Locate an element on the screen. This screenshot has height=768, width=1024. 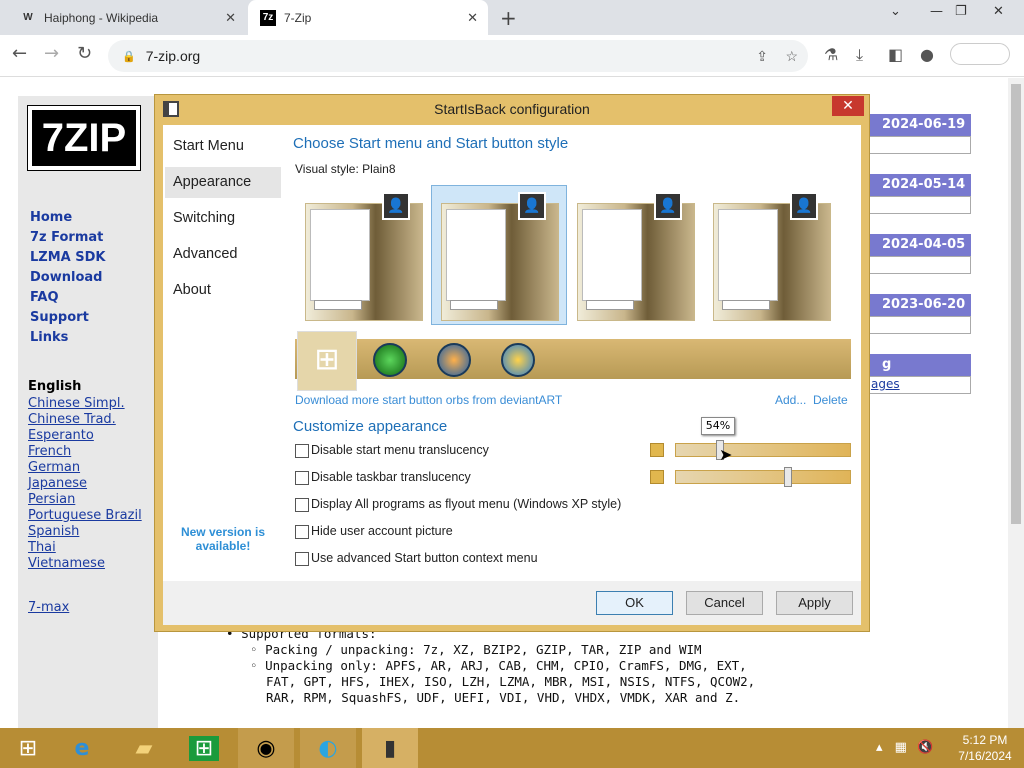
share-icon: ⇪ is located at coordinates (762, 56).